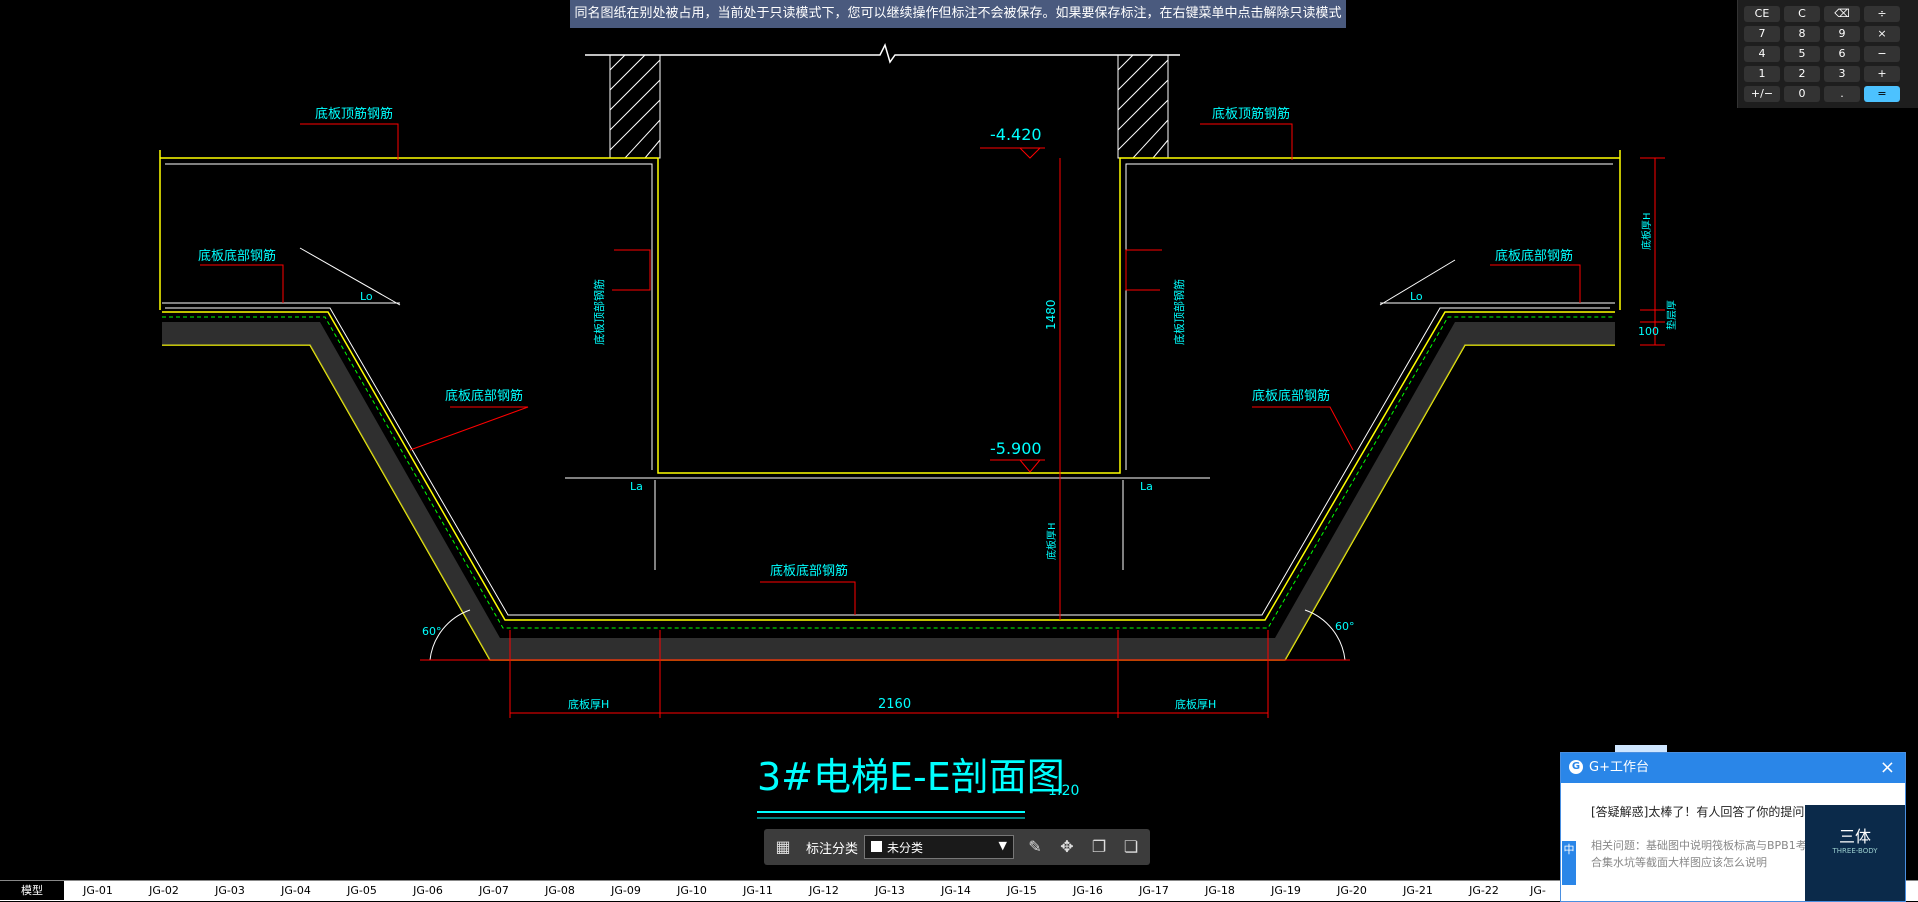 This screenshot has height=902, width=1918. Describe the element at coordinates (824, 890) in the screenshot. I see `tab-jg-12: JG-12` at that location.